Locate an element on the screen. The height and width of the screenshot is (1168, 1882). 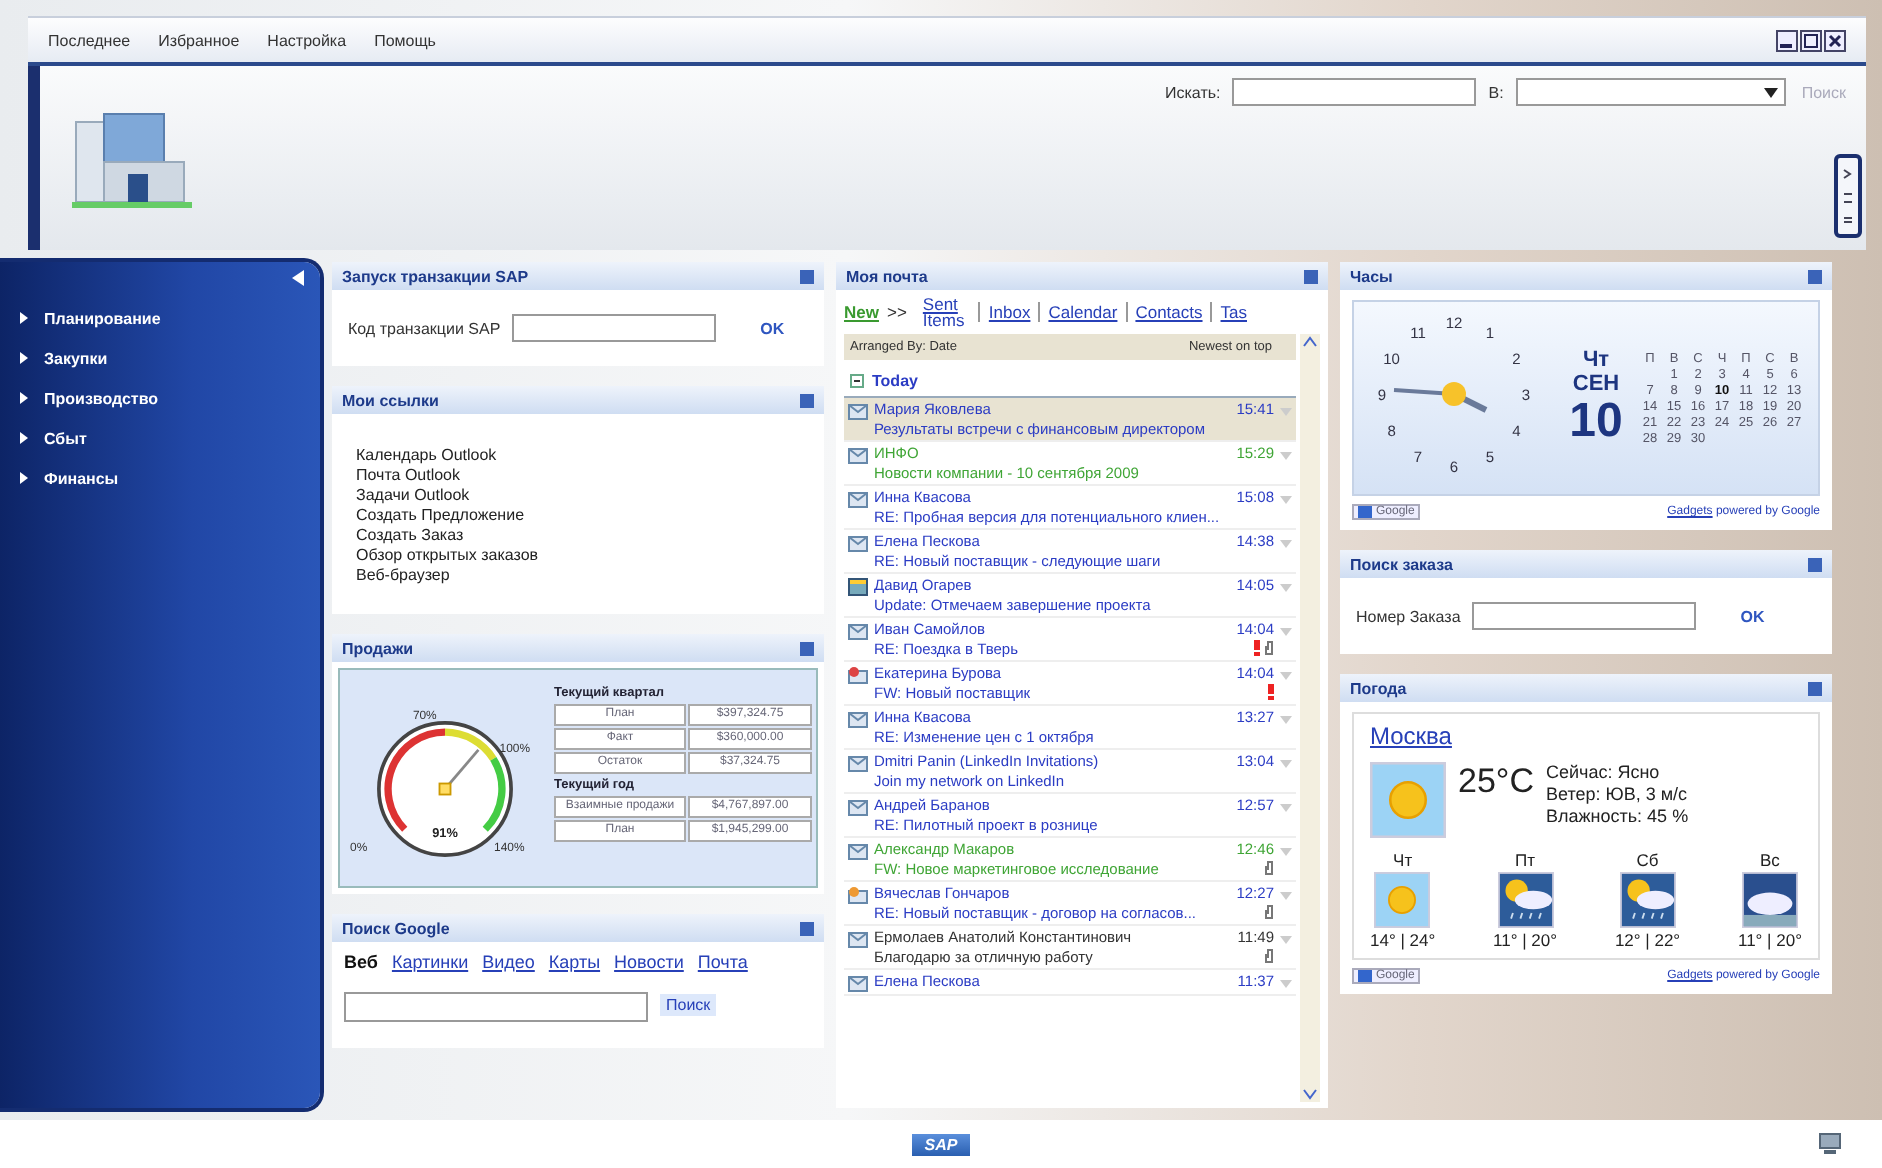
google-search-field is located at coordinates (496, 1007).